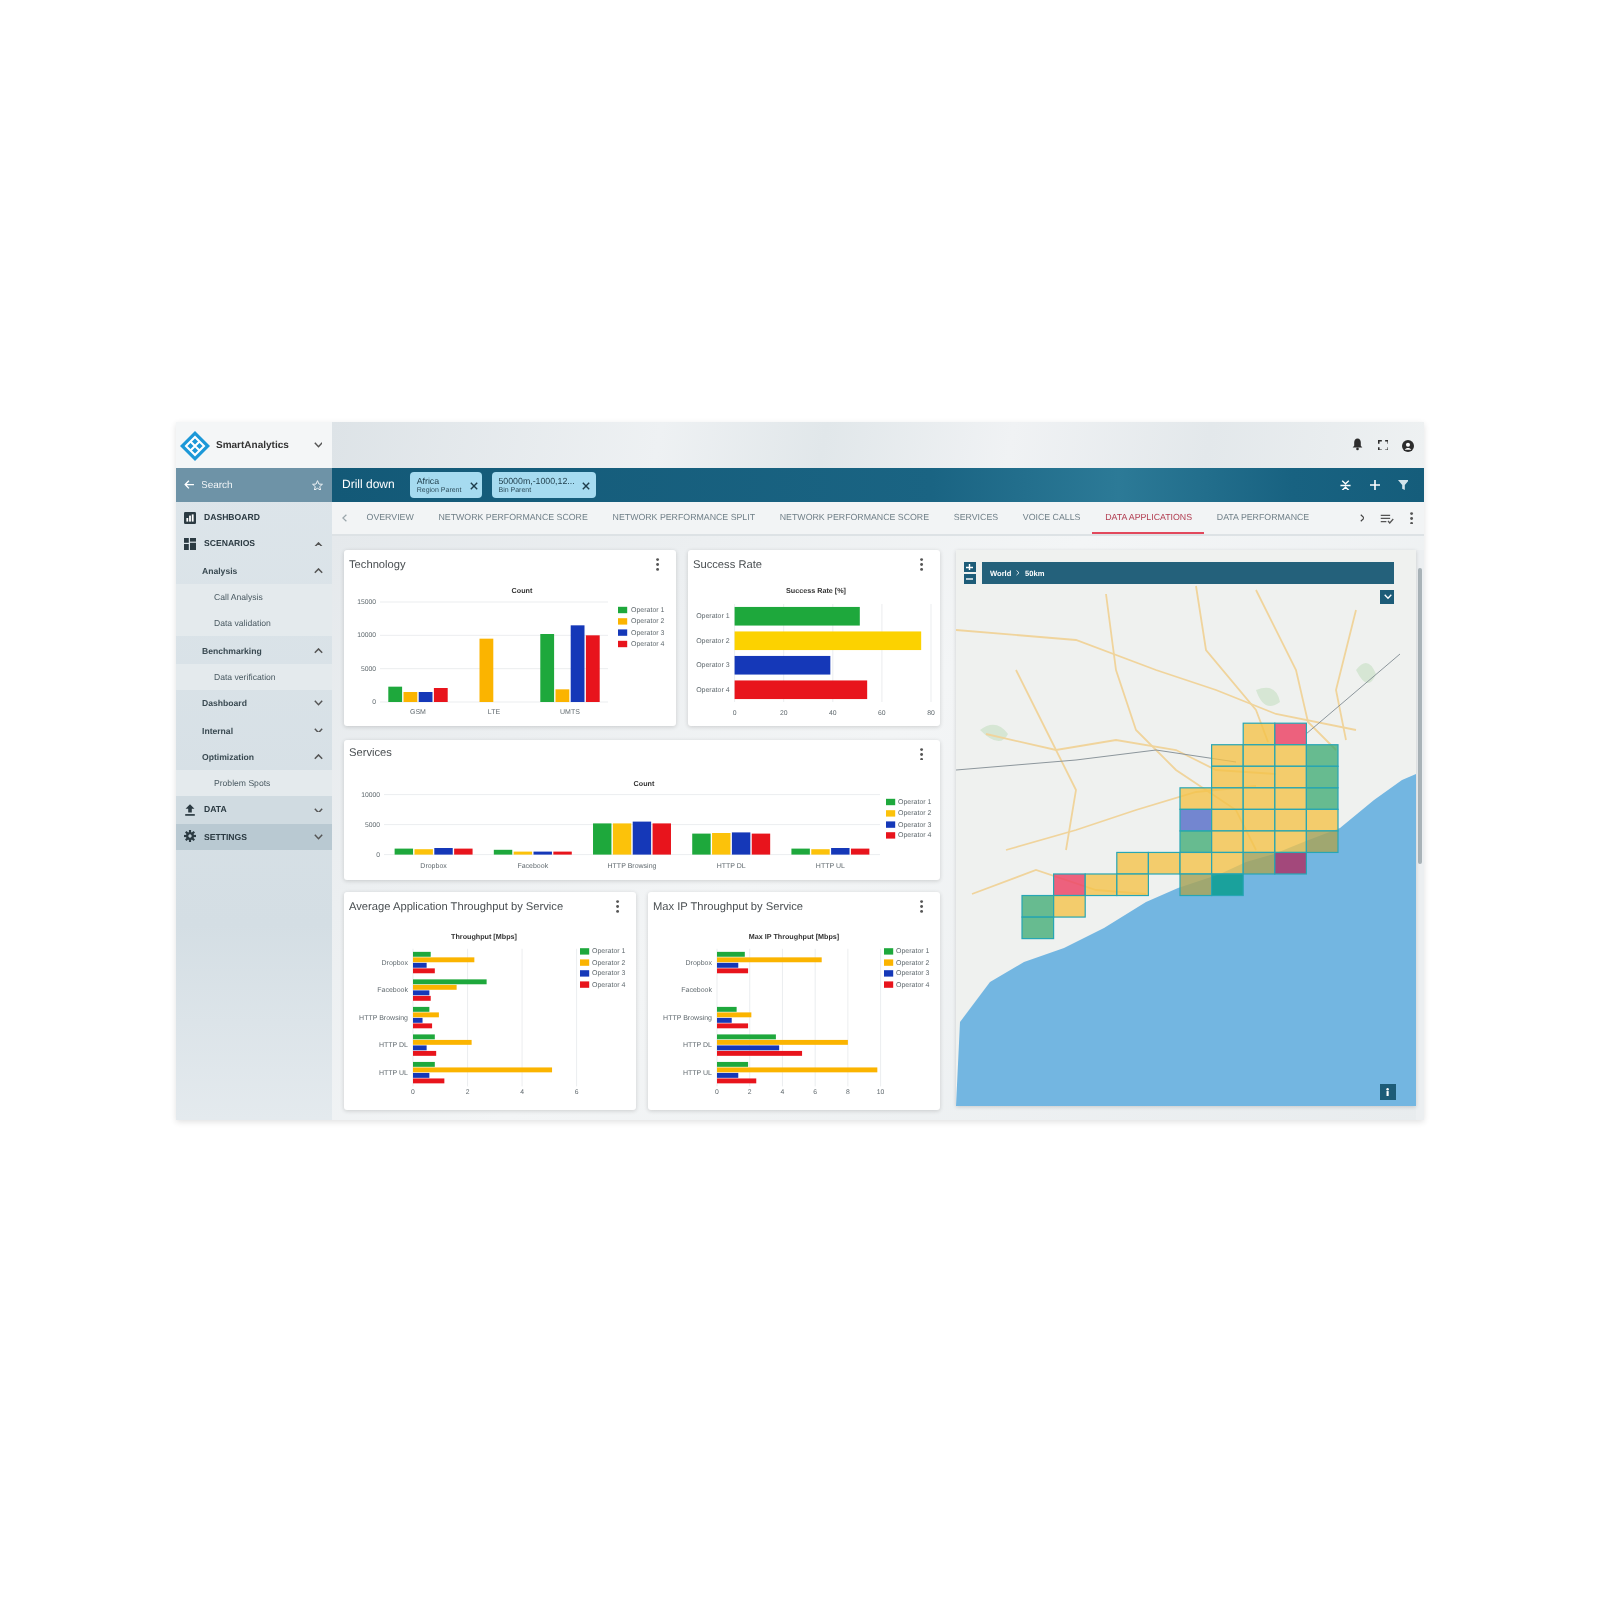  I want to click on fullscreen-icon, so click(1382, 445).